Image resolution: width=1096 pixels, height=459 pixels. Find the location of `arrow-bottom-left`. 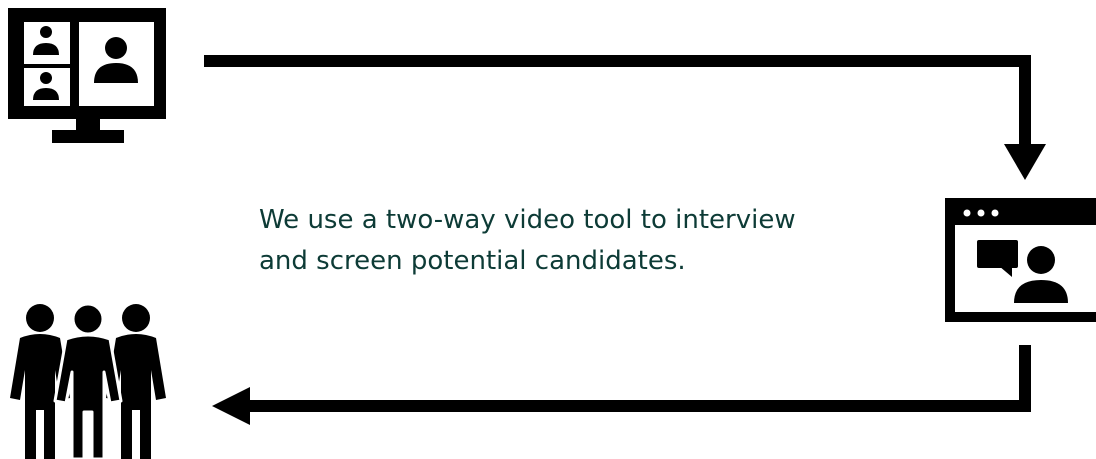

arrow-bottom-left is located at coordinates (621, 385).